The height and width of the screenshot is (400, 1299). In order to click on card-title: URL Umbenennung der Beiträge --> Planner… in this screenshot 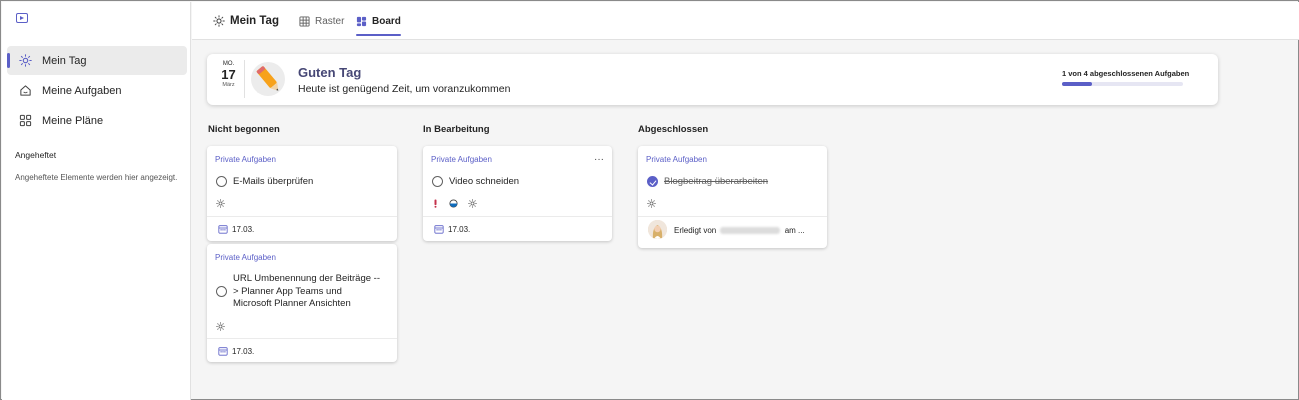, I will do `click(306, 291)`.